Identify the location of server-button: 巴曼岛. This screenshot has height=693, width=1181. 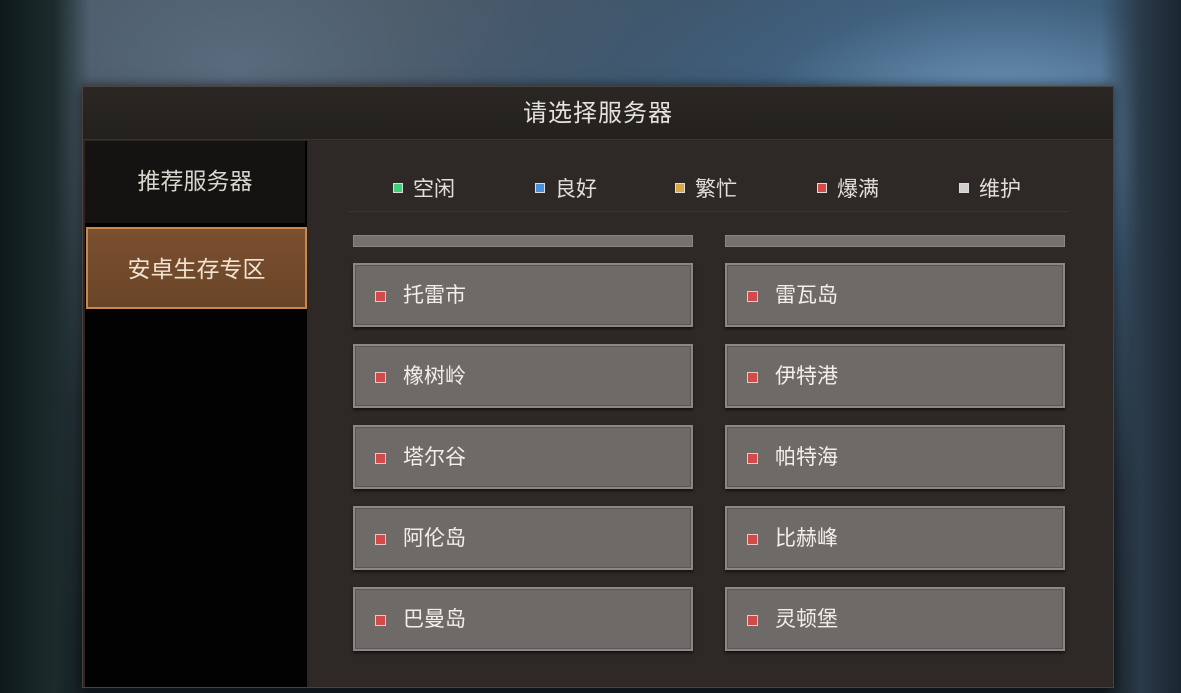
(523, 619).